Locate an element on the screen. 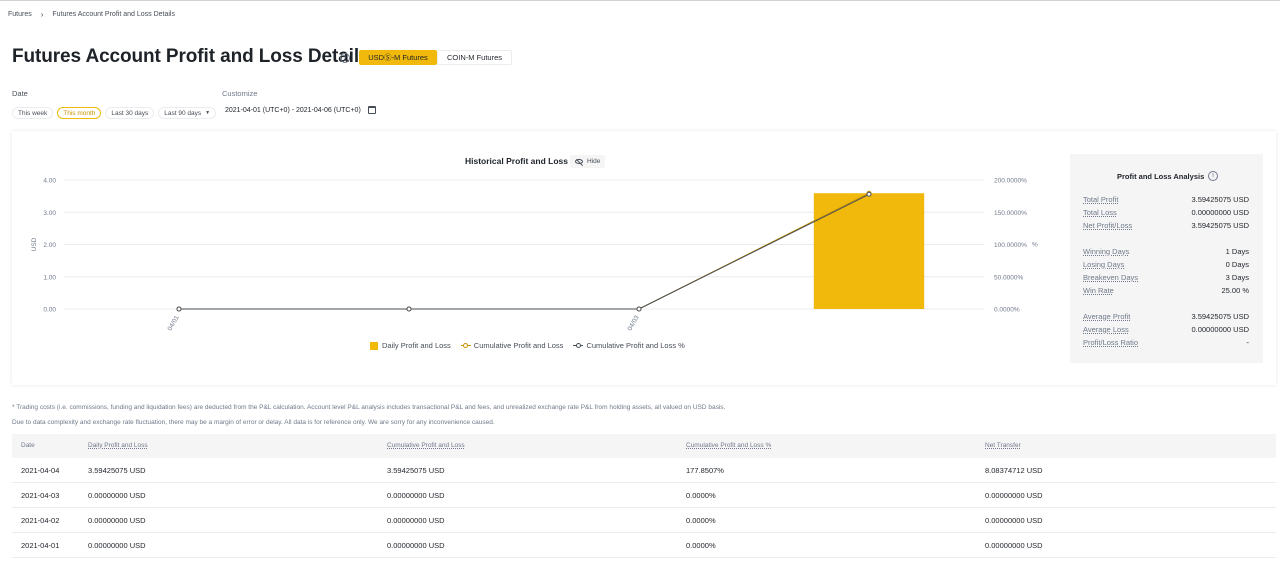 This screenshot has width=1280, height=568. calendar-icon is located at coordinates (371, 110).